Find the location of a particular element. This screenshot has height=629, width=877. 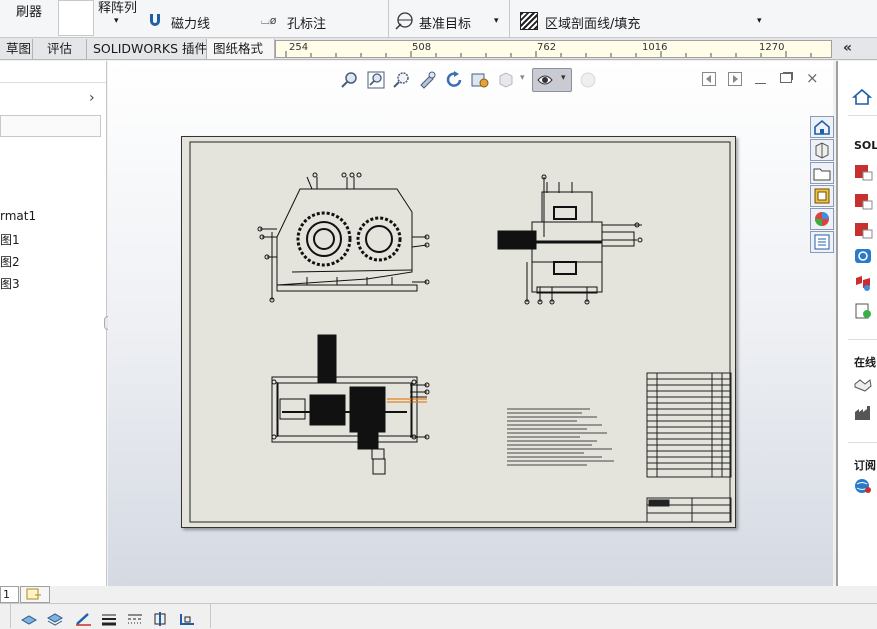

command-manager-ribbon: 刷器 释阵列 ▾ 磁力线 ⌴ø 孔标注 基准目标 ▾ 区域剖面线/填充 ▾ is located at coordinates (438, 19).